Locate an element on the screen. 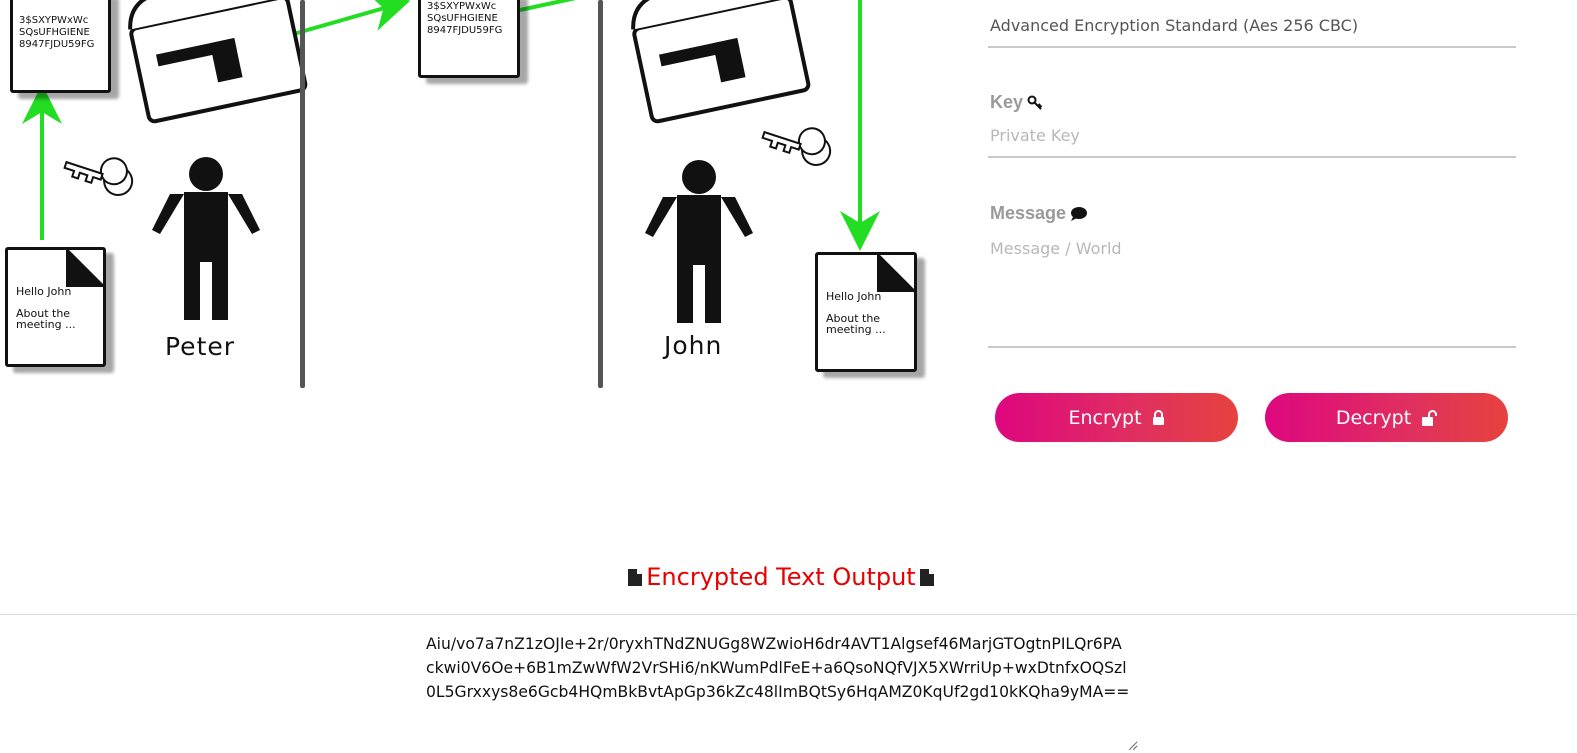 The width and height of the screenshot is (1577, 753). person-peter-icon is located at coordinates (206, 238).